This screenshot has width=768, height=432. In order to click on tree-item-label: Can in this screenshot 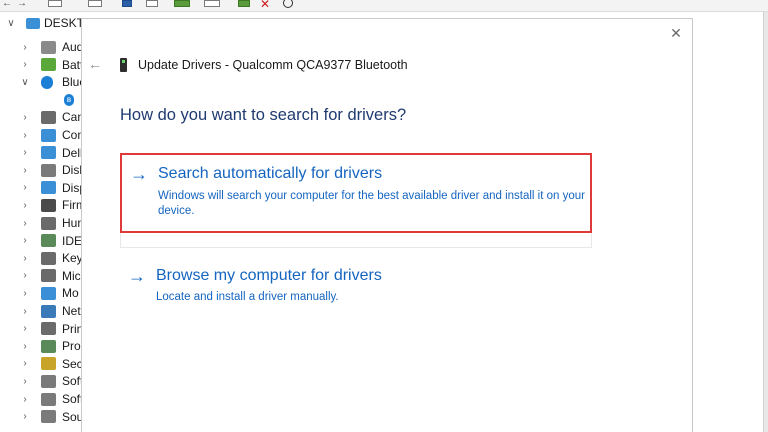, I will do `click(72, 117)`.